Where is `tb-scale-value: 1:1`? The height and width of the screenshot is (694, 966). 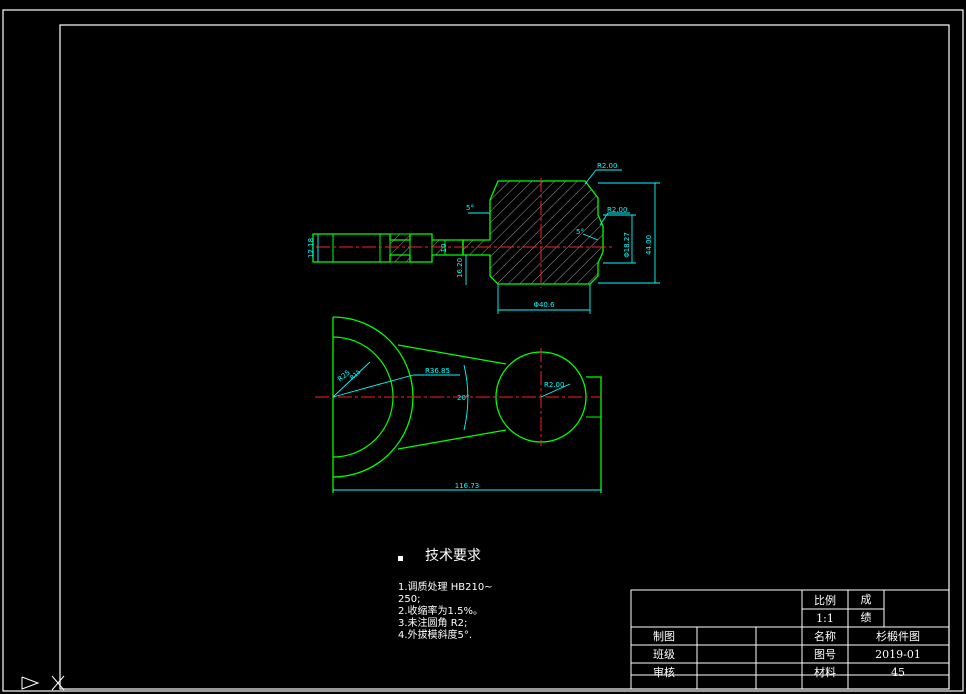 tb-scale-value: 1:1 is located at coordinates (825, 618).